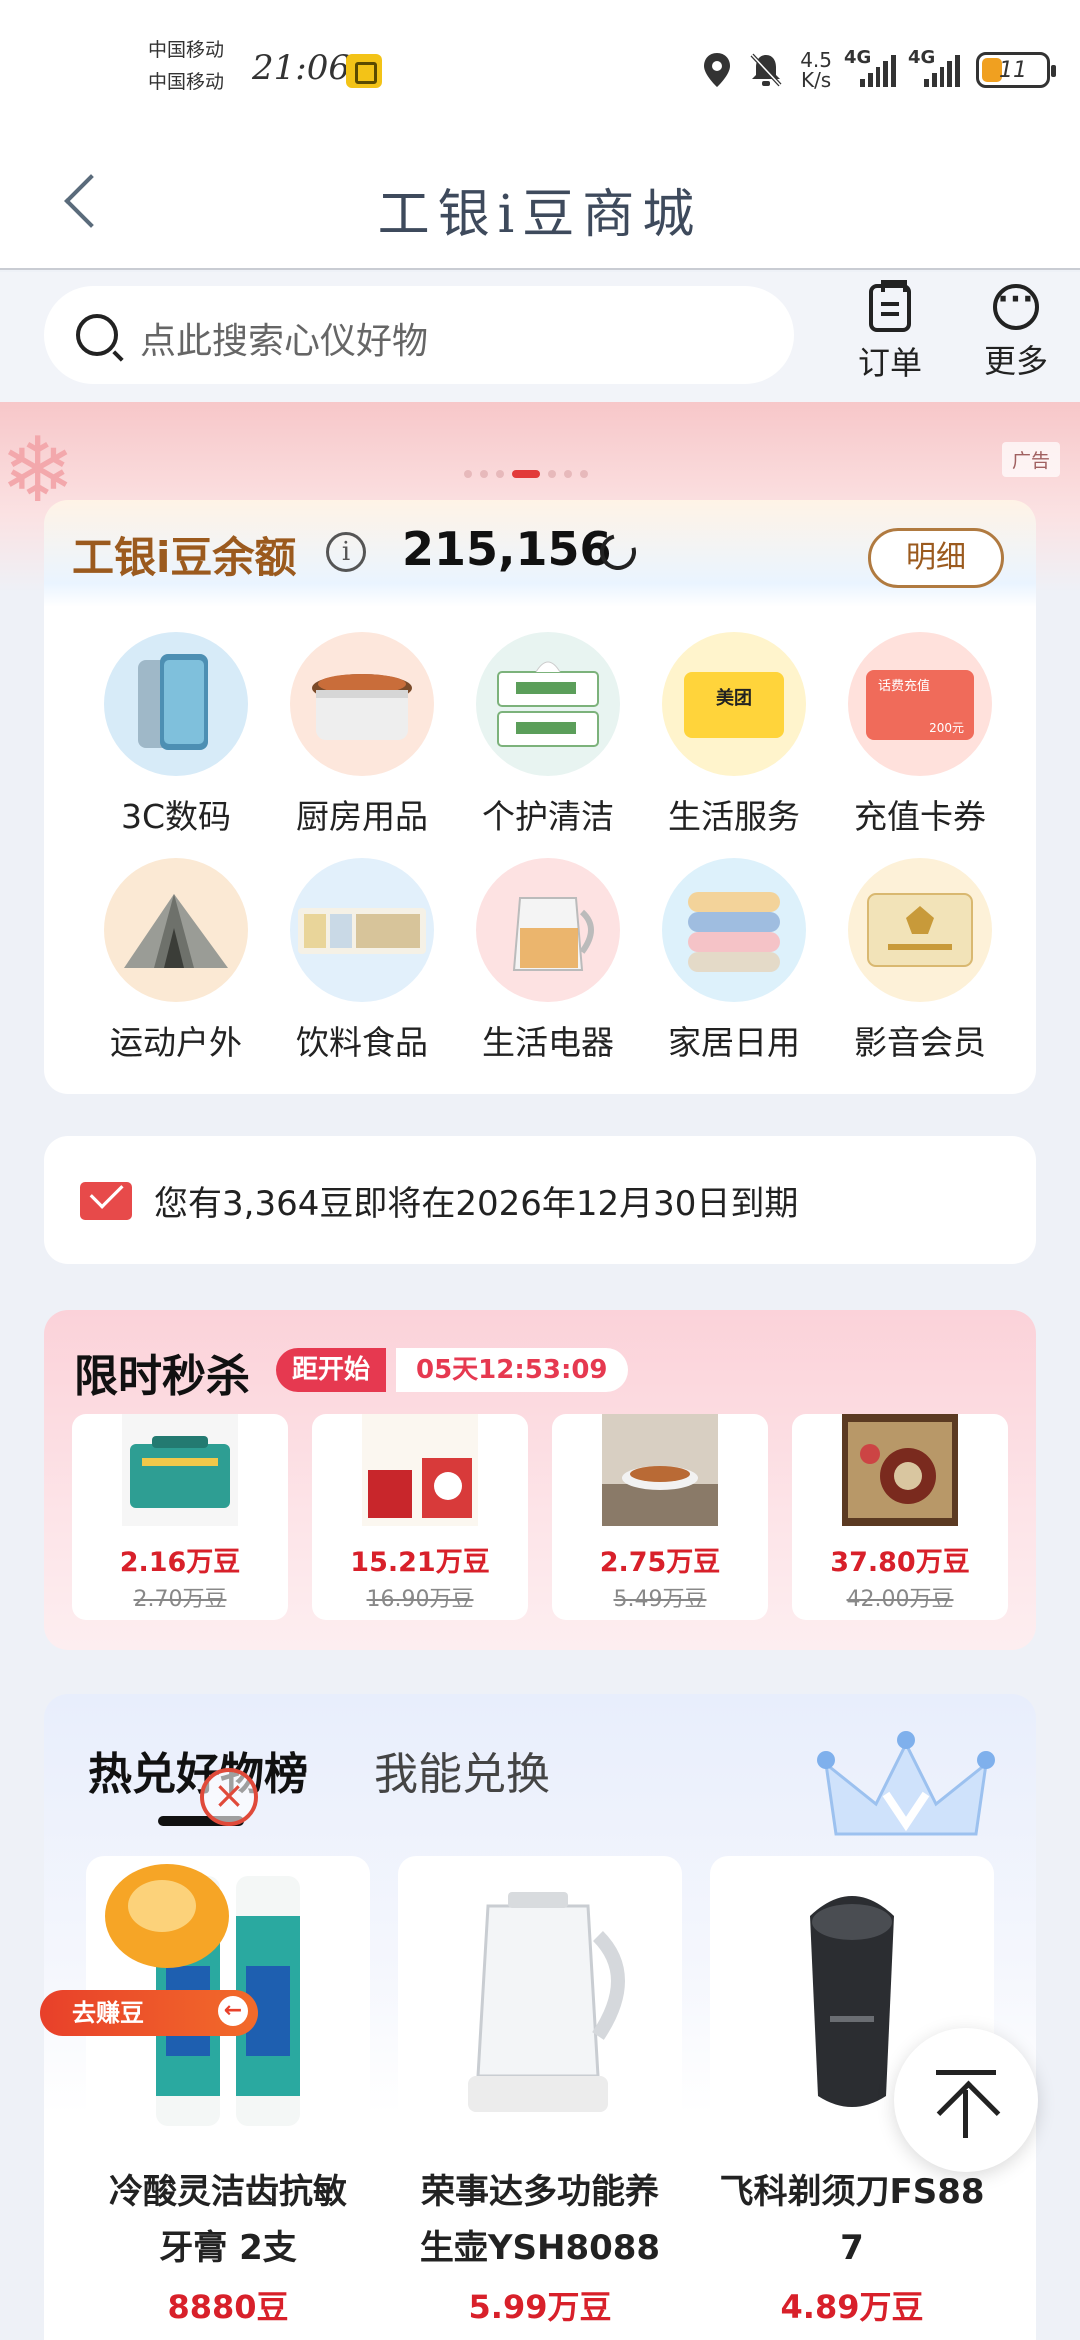  Describe the element at coordinates (889, 363) in the screenshot. I see `orders-label: 订单` at that location.